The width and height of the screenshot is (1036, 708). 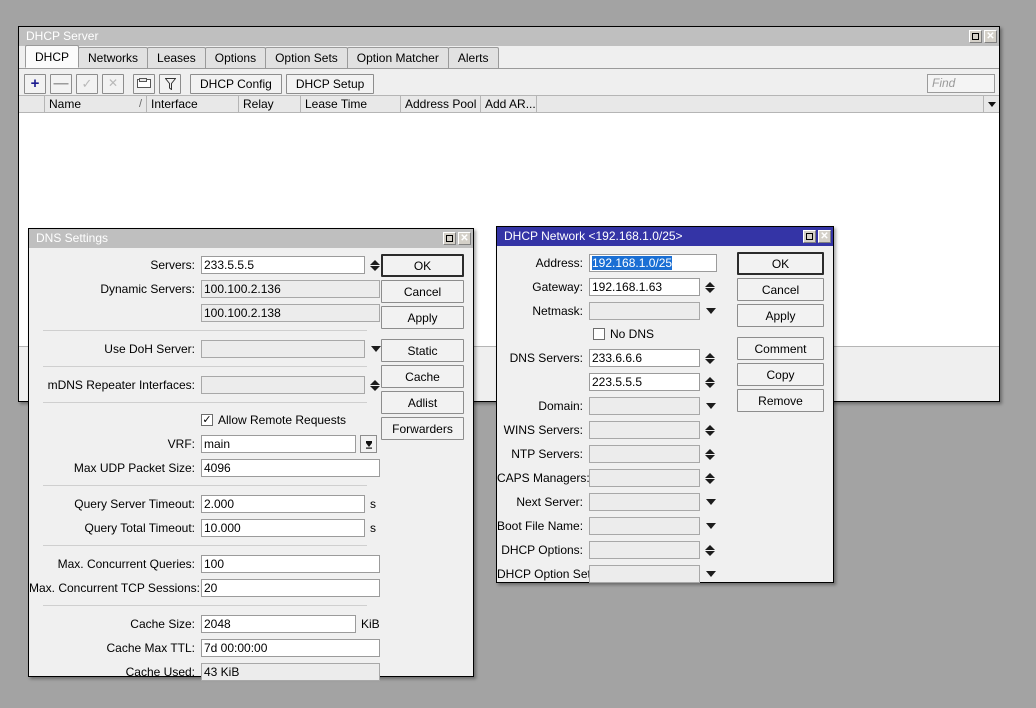 What do you see at coordinates (290, 648) in the screenshot?
I see `cache-max-ttl-input: 7d 00:00:00` at bounding box center [290, 648].